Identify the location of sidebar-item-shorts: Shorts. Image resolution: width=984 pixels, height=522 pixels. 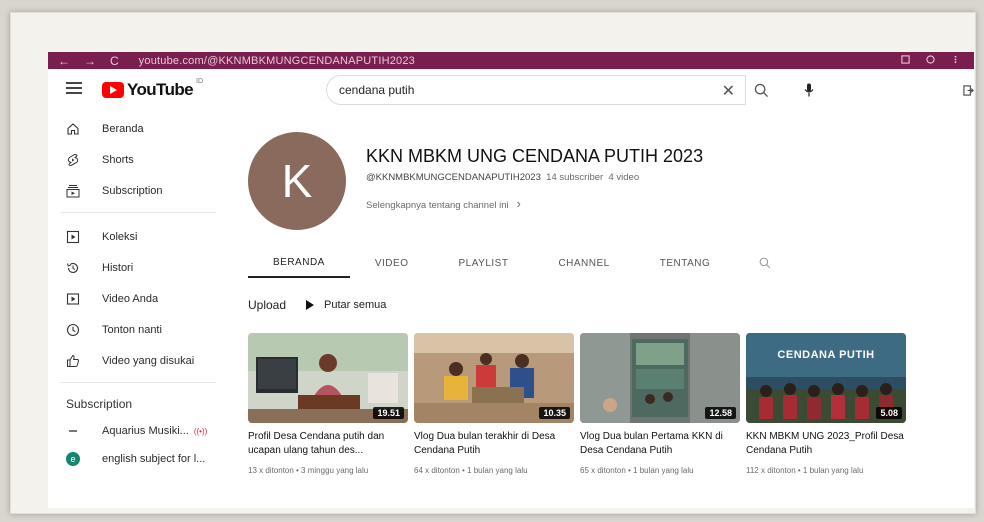
(133, 159).